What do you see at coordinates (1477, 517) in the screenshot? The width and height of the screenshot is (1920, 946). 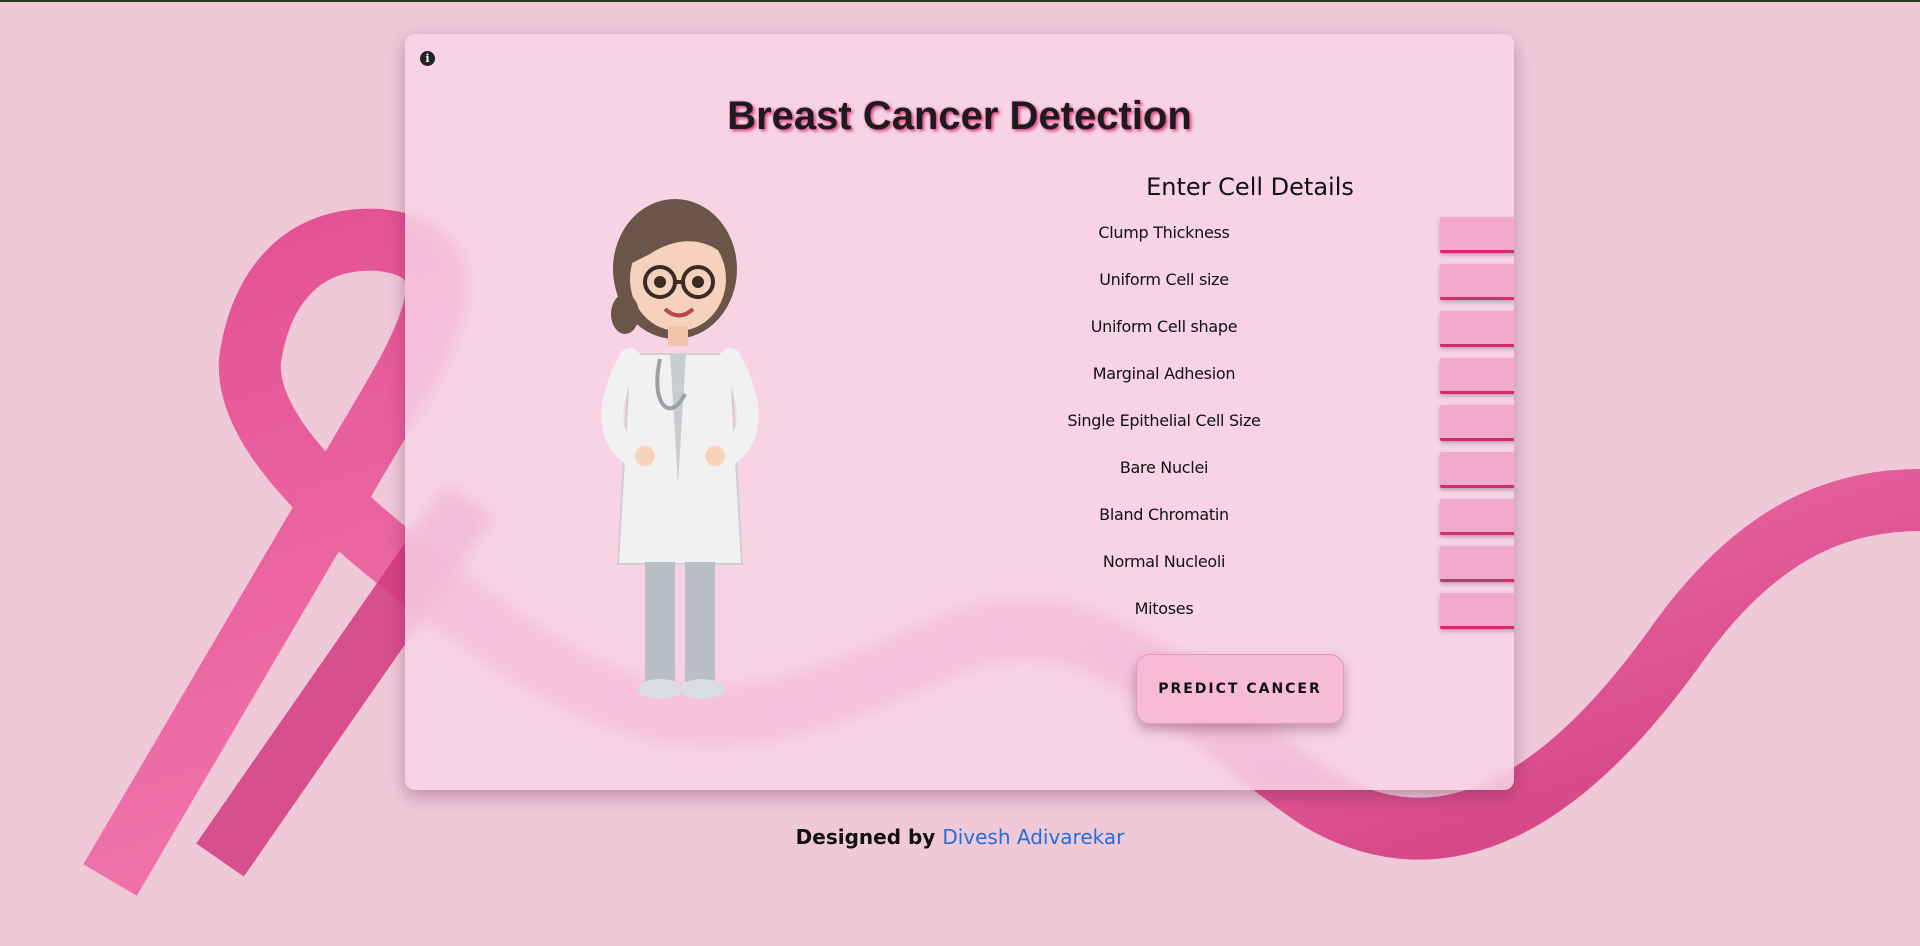 I see `bland-chromatin-input` at bounding box center [1477, 517].